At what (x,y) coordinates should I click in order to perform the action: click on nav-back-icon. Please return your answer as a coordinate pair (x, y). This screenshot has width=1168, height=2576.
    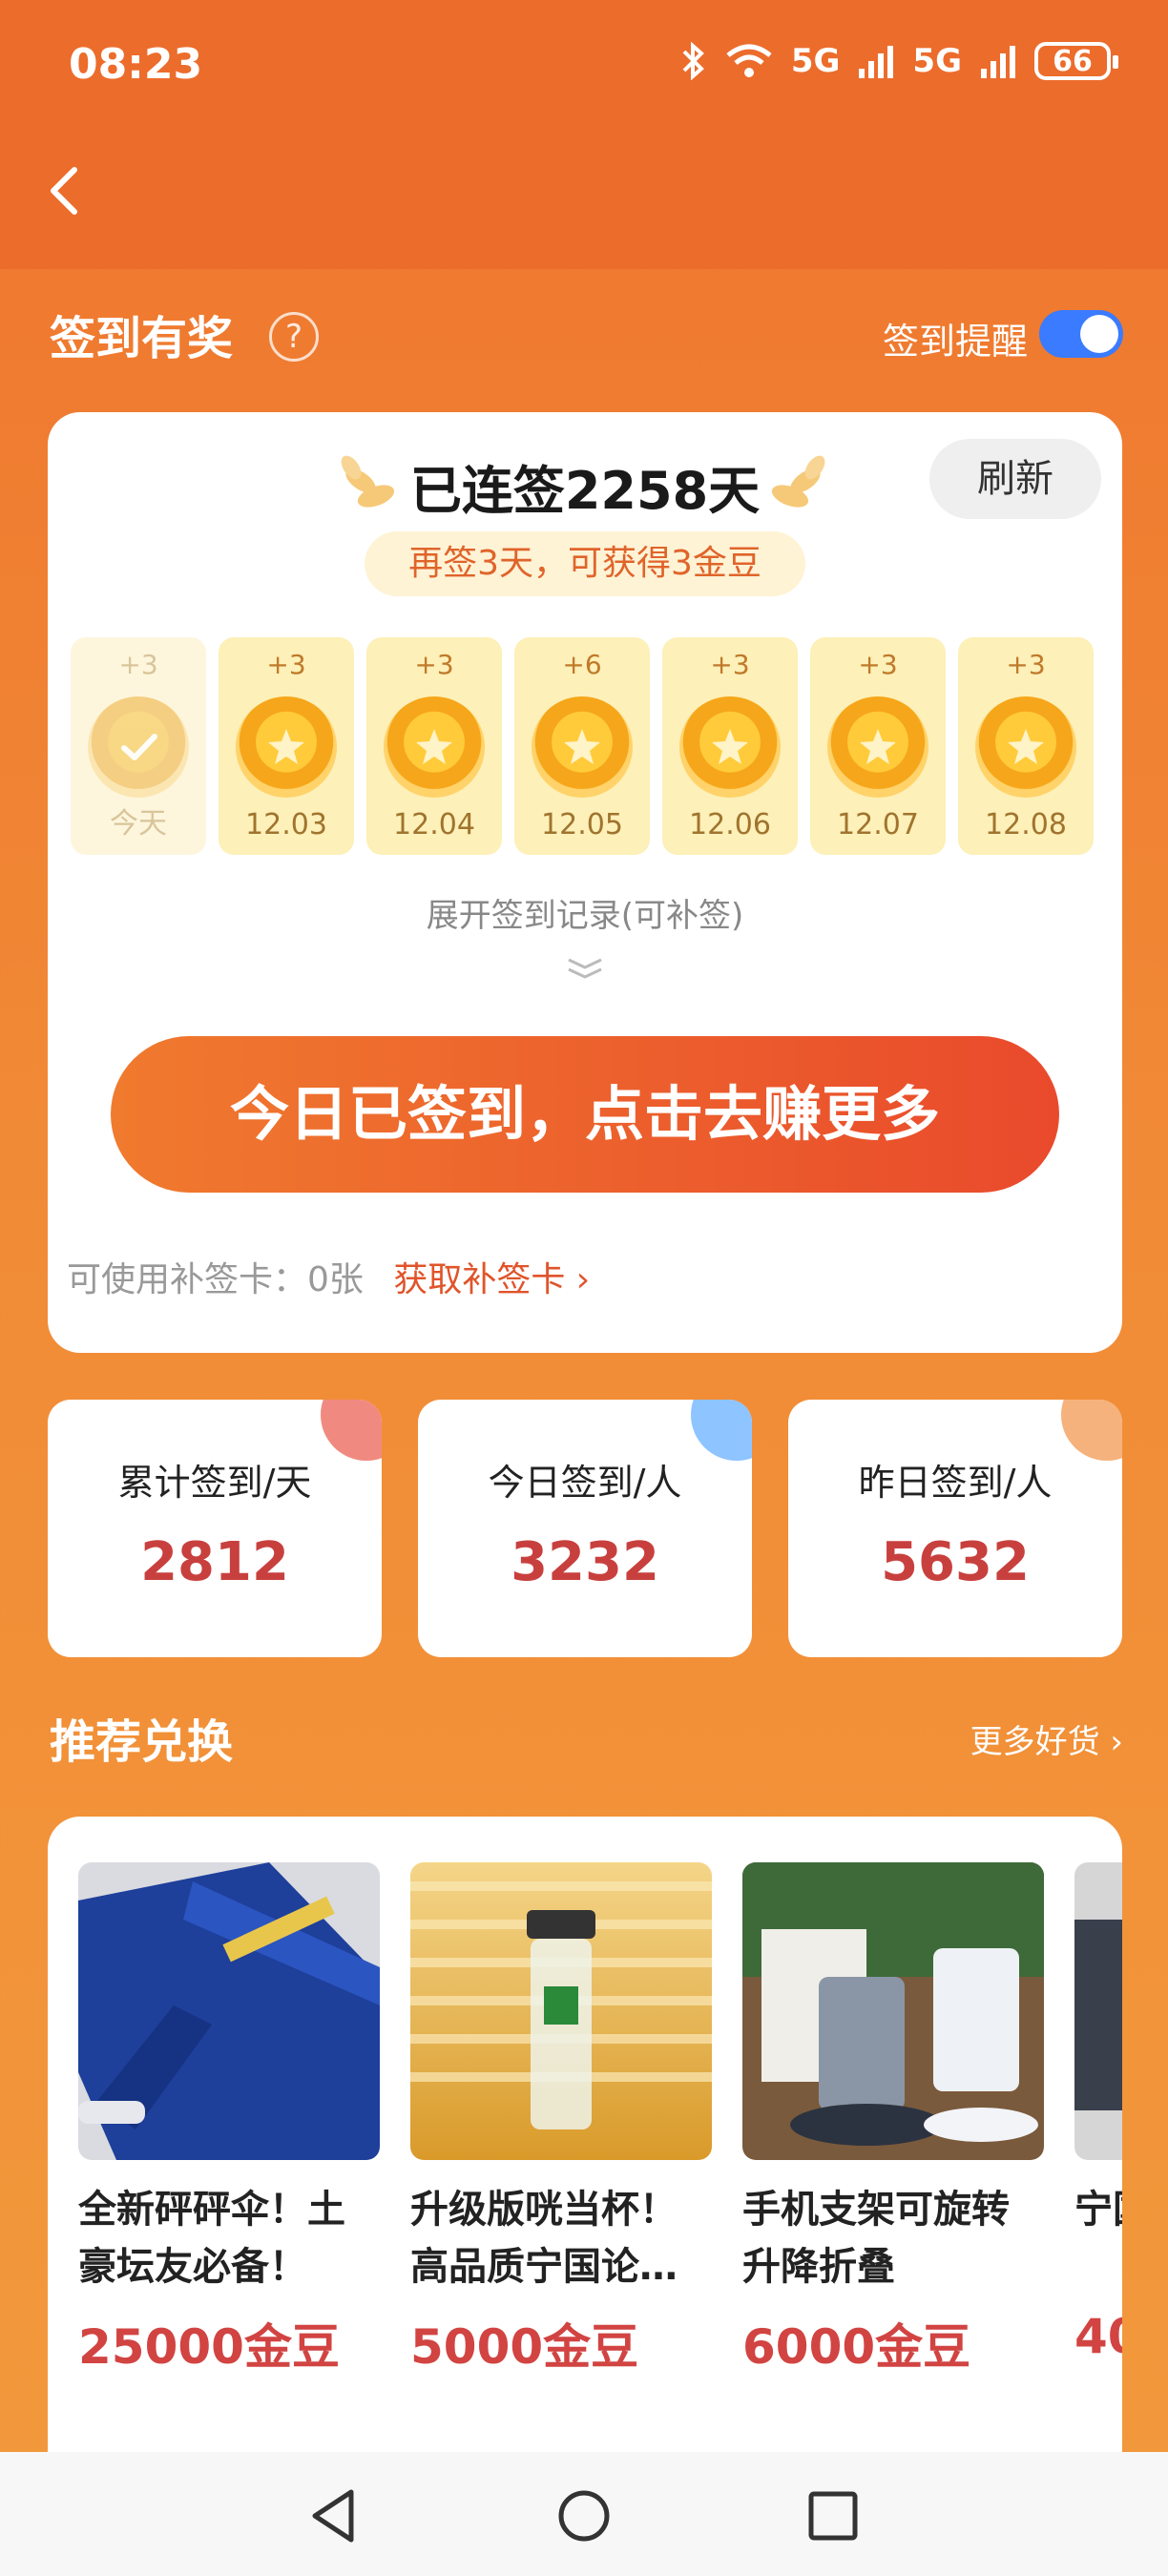
    Looking at the image, I should click on (335, 2516).